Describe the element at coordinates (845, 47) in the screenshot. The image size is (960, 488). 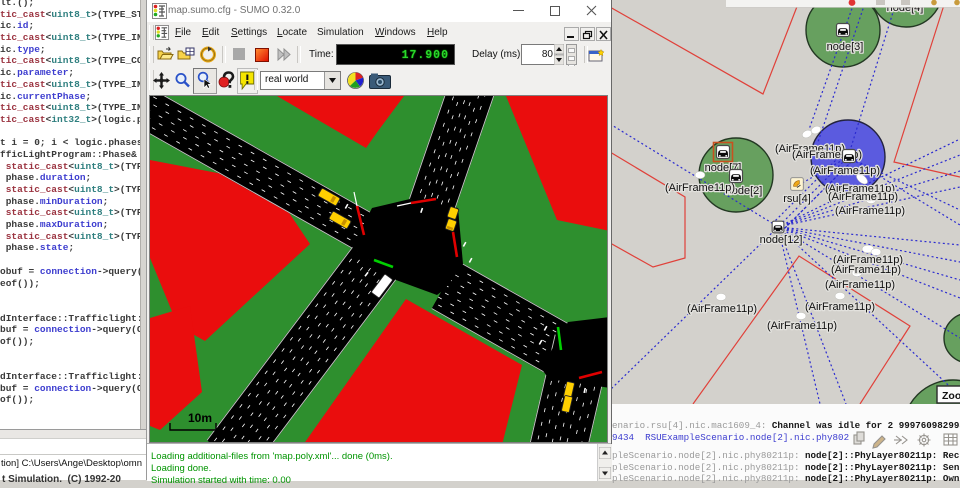
I see `svg-text: node[3]` at that location.